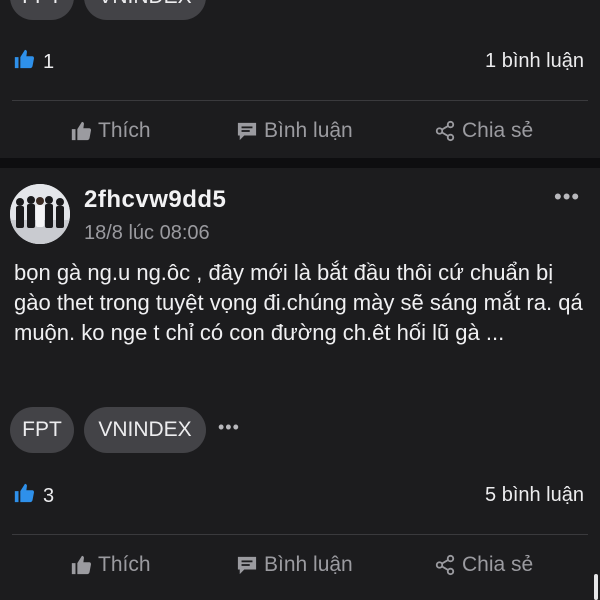 This screenshot has height=600, width=600. What do you see at coordinates (147, 233) in the screenshot?
I see `timestamp: 18/8 lúc 08:06` at bounding box center [147, 233].